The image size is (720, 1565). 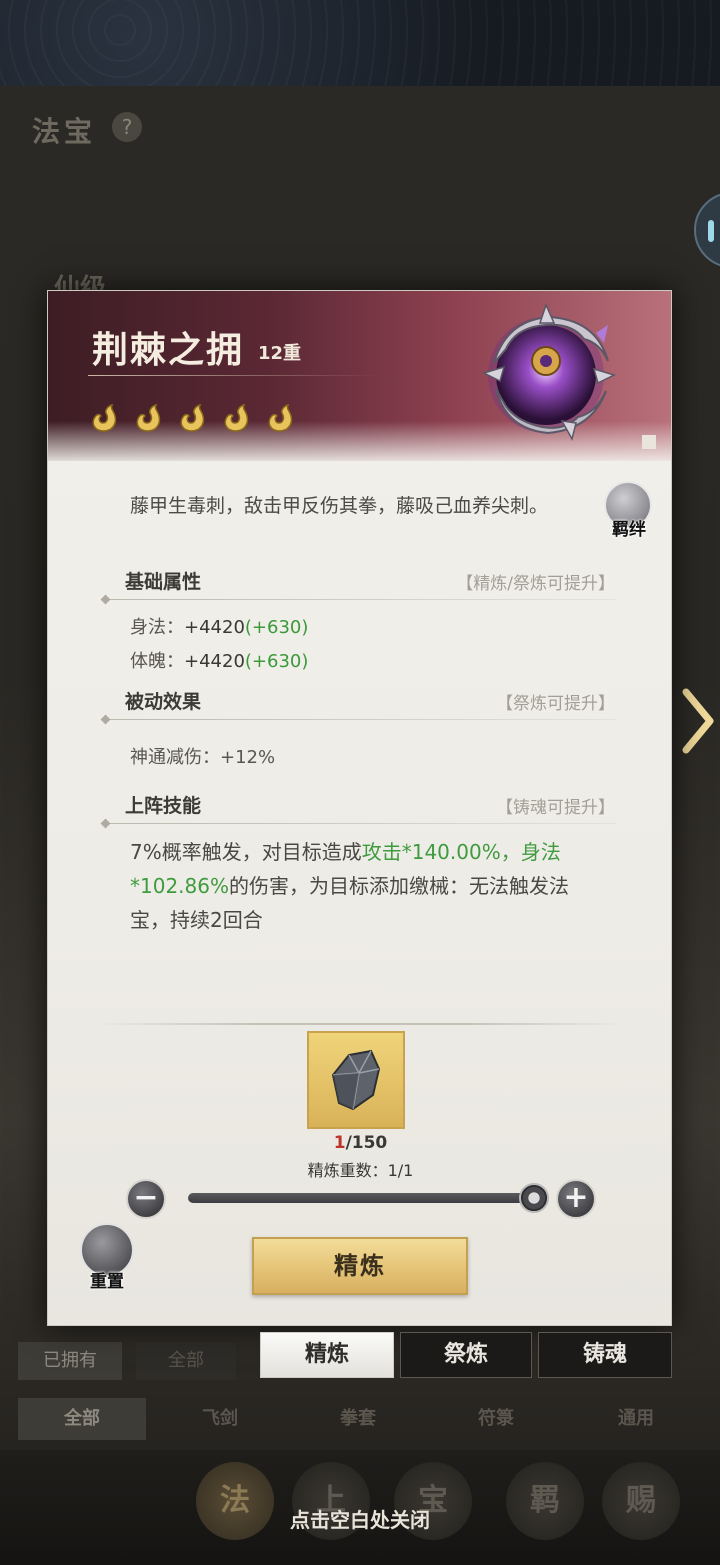 What do you see at coordinates (360, 43) in the screenshot?
I see `top-banner` at bounding box center [360, 43].